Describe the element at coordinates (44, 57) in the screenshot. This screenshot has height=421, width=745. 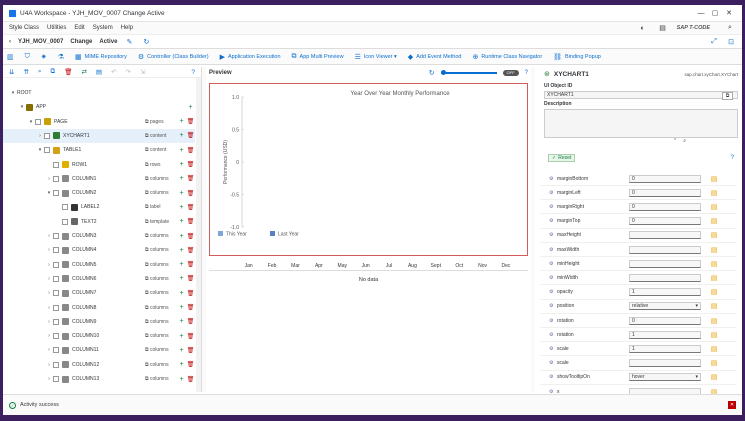
I see `activate-icon: ✷` at that location.